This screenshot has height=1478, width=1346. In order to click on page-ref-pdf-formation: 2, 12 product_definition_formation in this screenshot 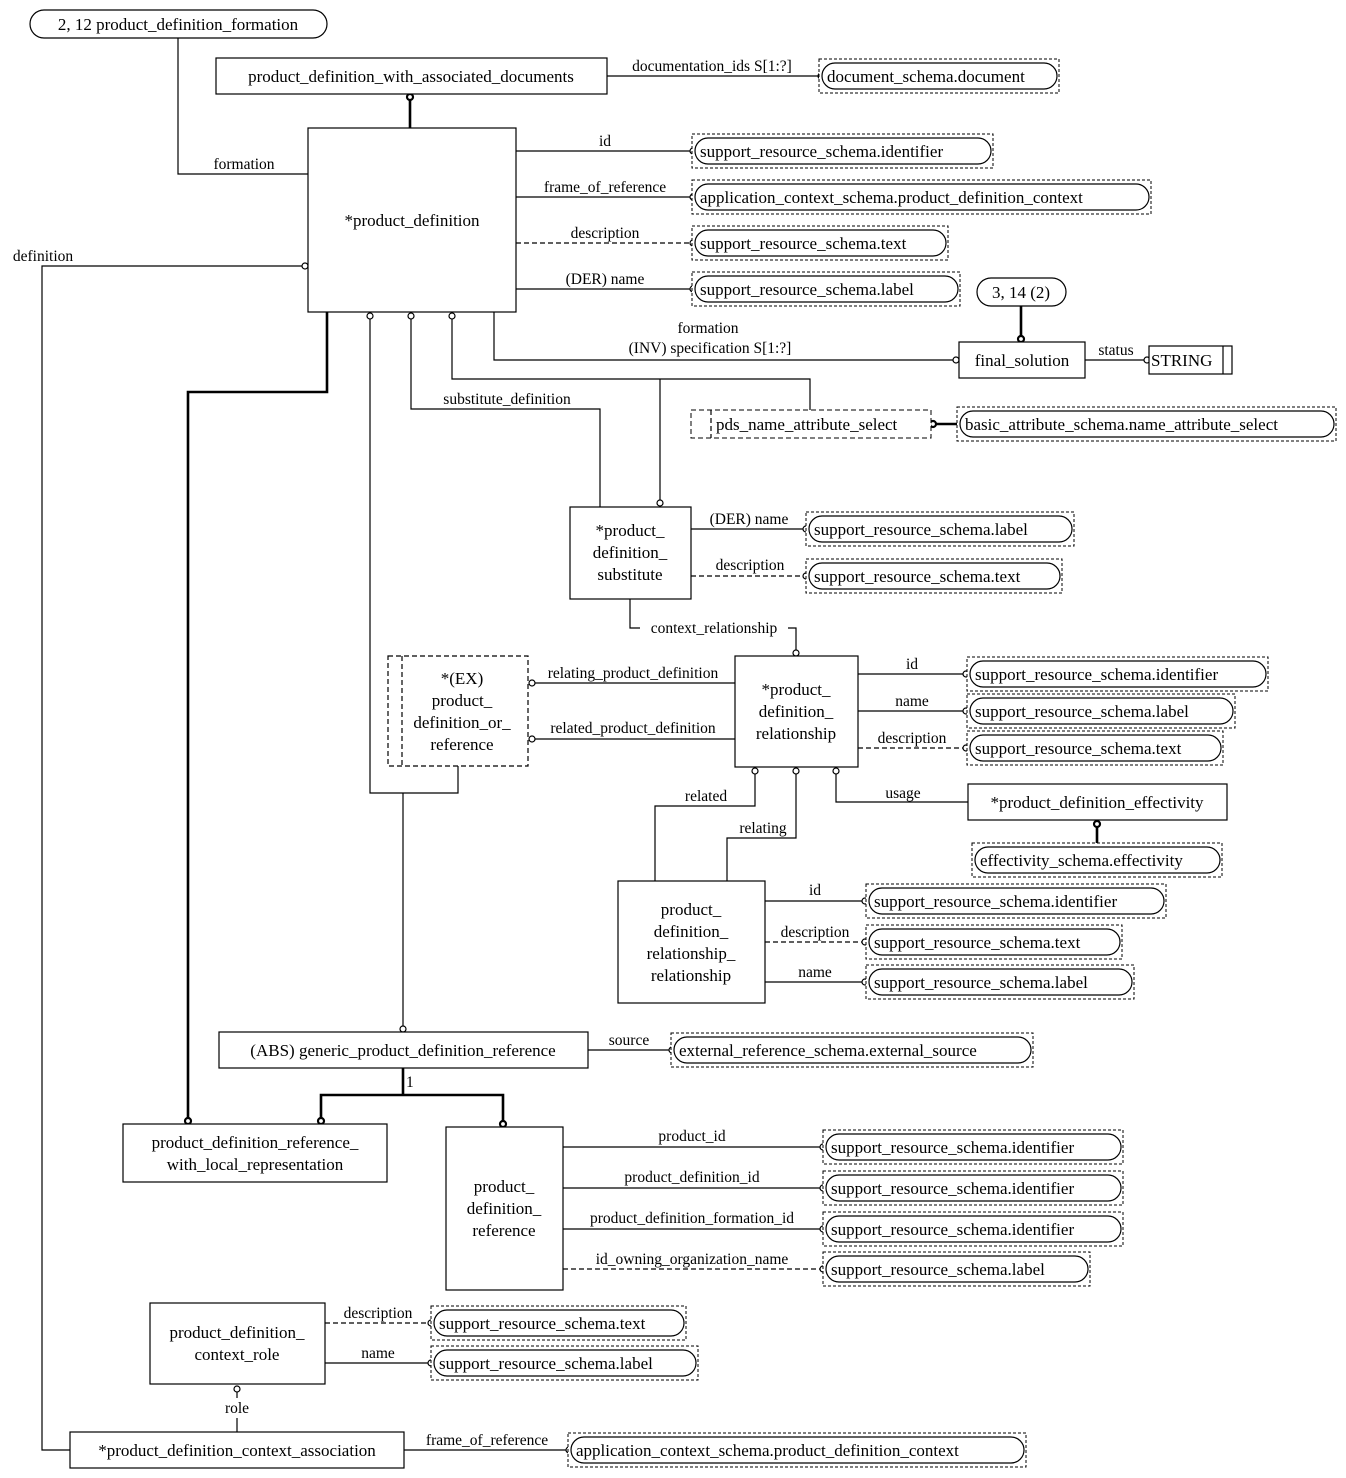, I will do `click(178, 24)`.